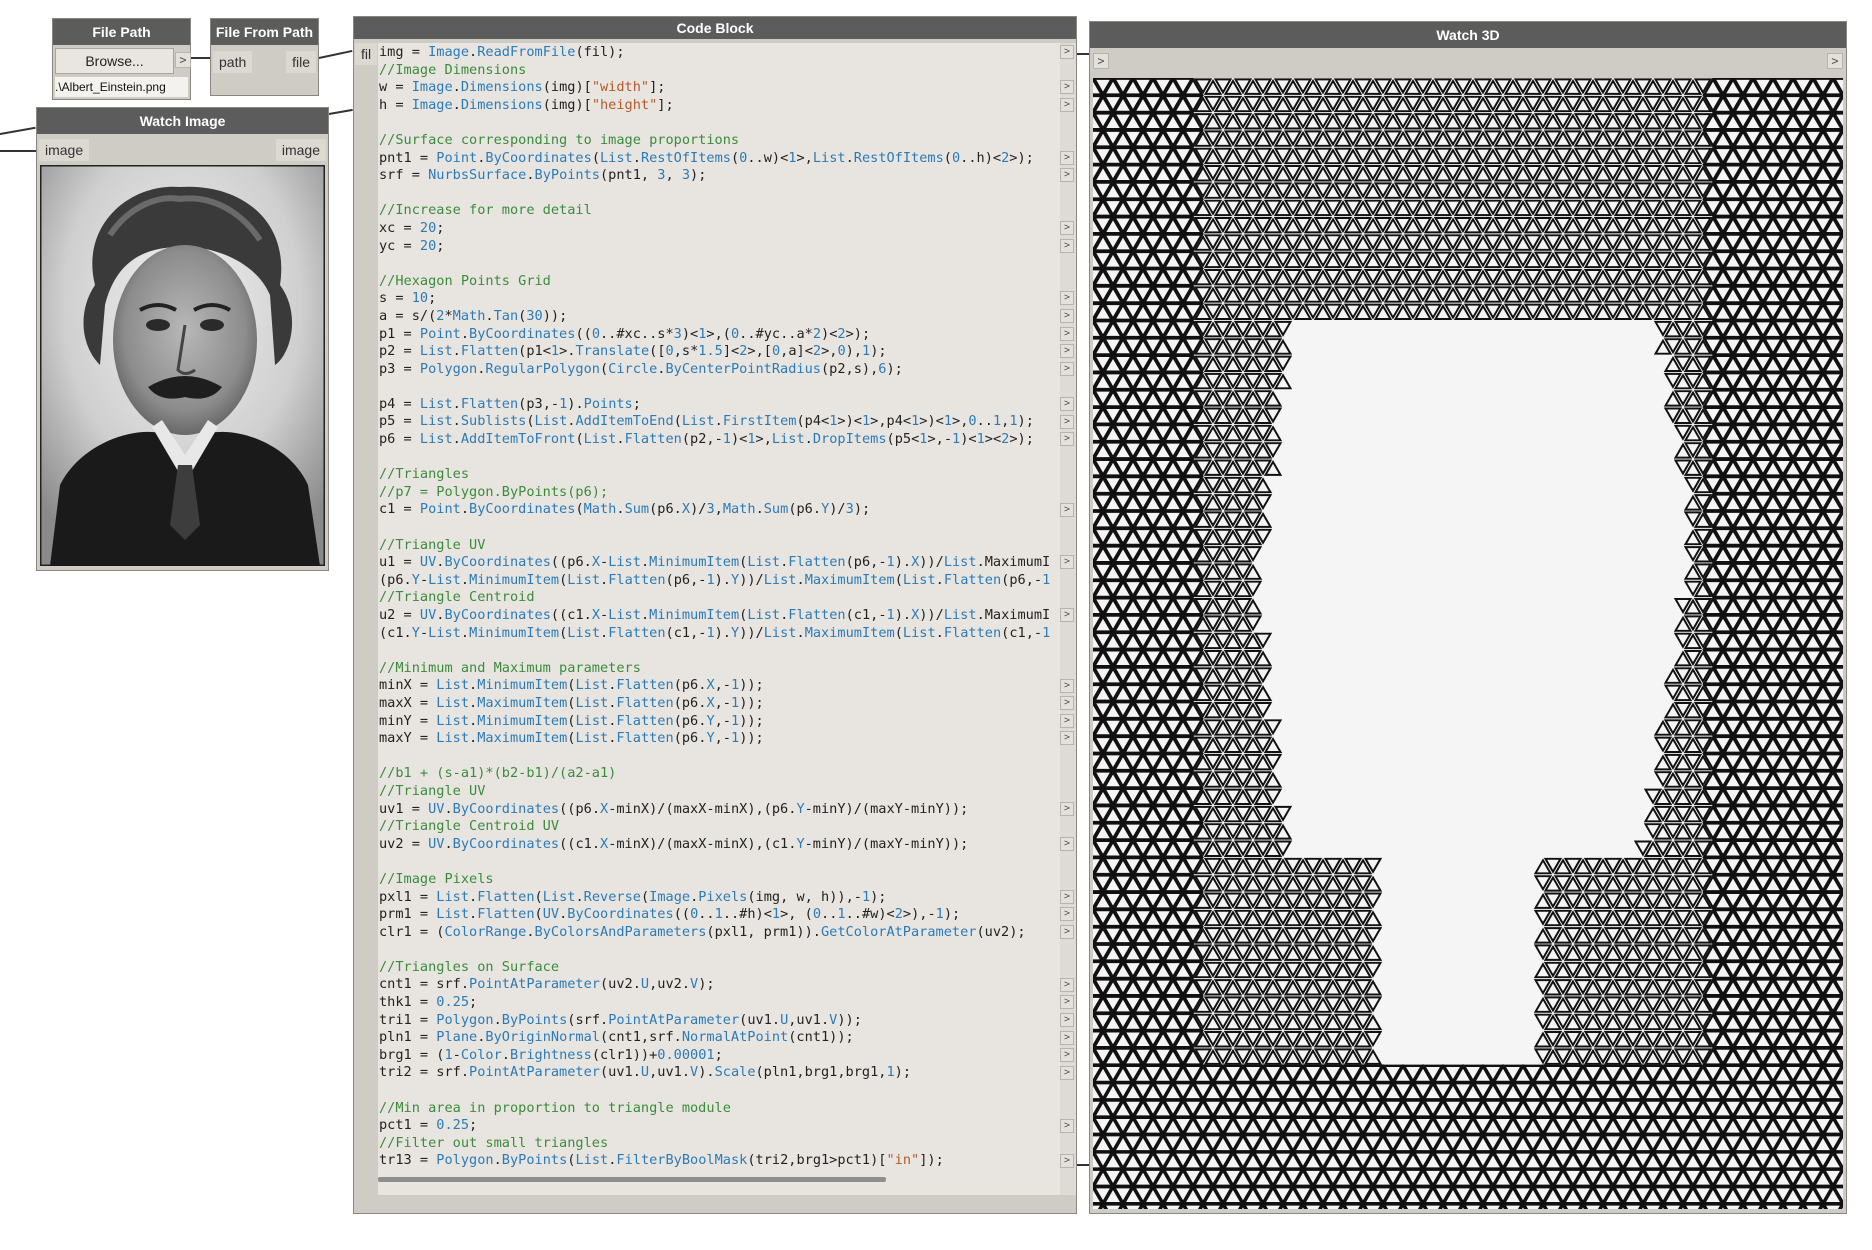  What do you see at coordinates (717, 669) in the screenshot?
I see `code-line: //Minimum and Maximum parameters` at bounding box center [717, 669].